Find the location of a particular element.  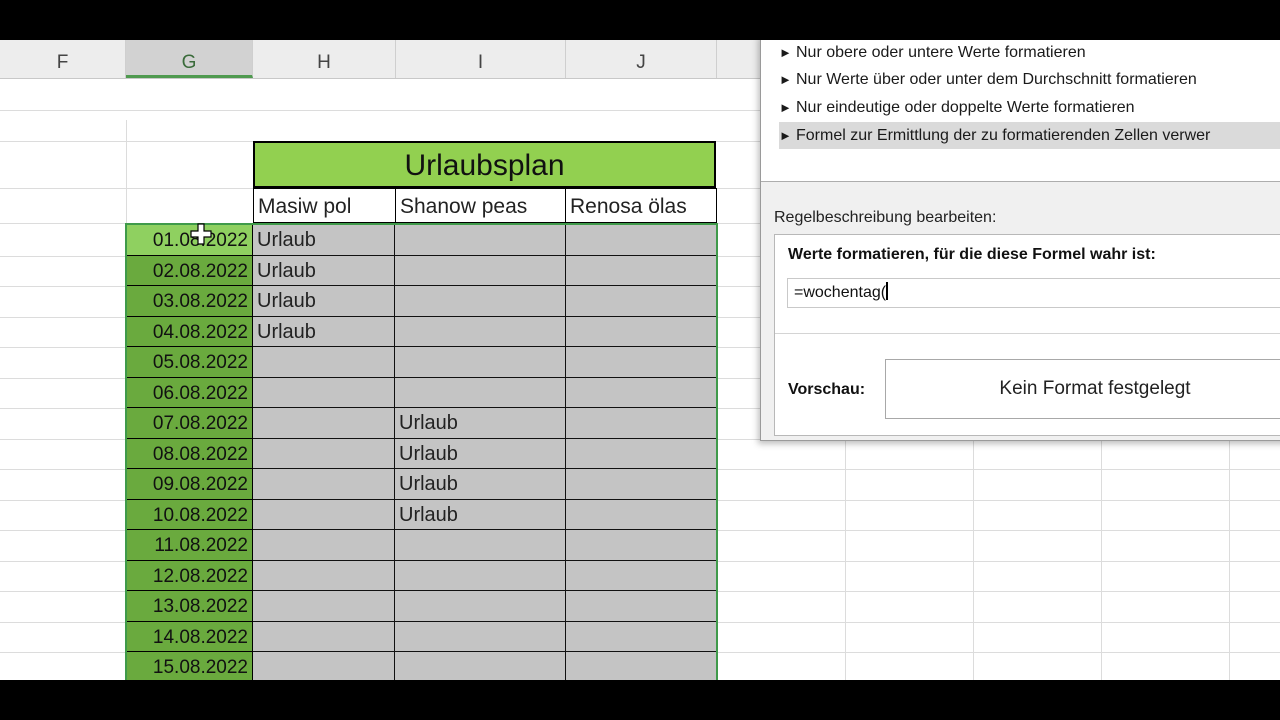

date-cell: 12.08.2022 is located at coordinates (190, 575).